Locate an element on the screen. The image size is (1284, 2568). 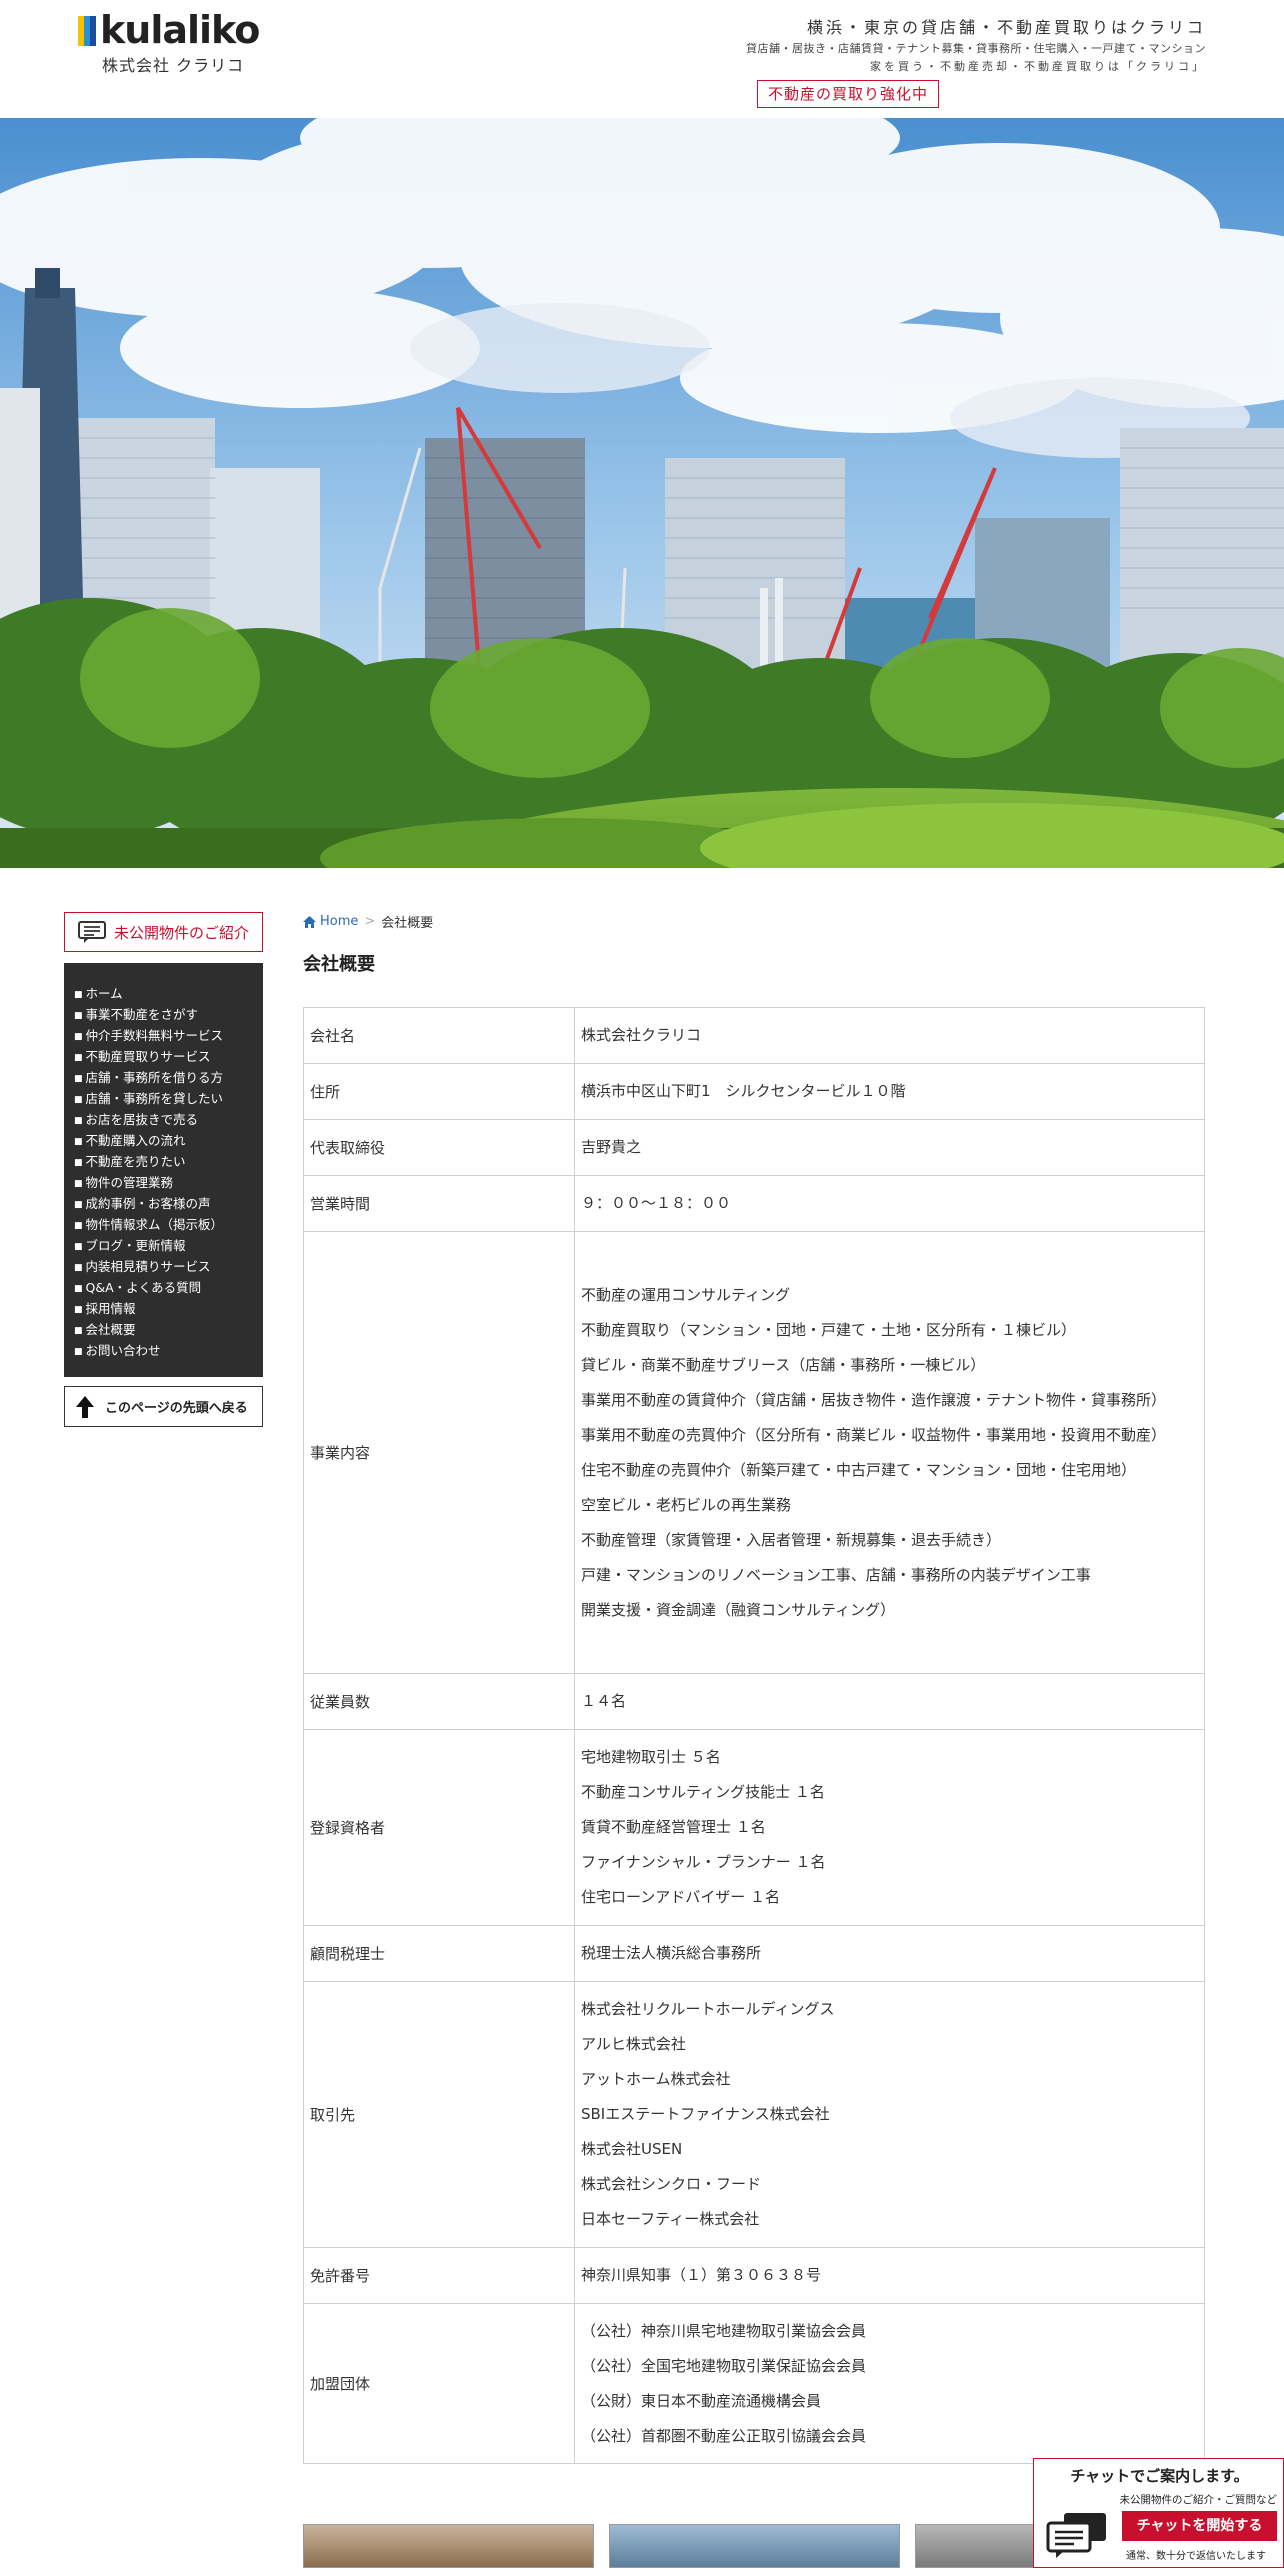
sidebar-item-sell-property: 不動産を売りたい is located at coordinates (163, 1161).